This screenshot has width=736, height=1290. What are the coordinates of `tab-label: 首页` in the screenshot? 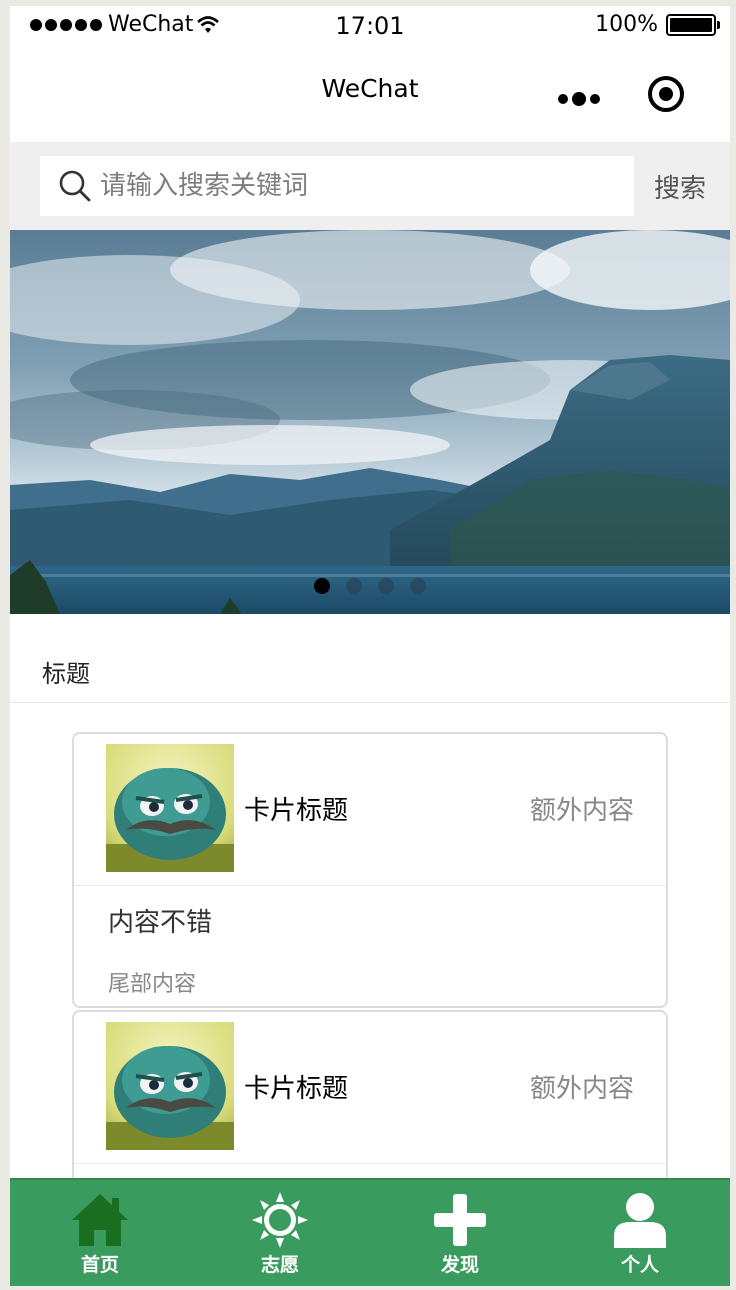 It's located at (99, 1265).